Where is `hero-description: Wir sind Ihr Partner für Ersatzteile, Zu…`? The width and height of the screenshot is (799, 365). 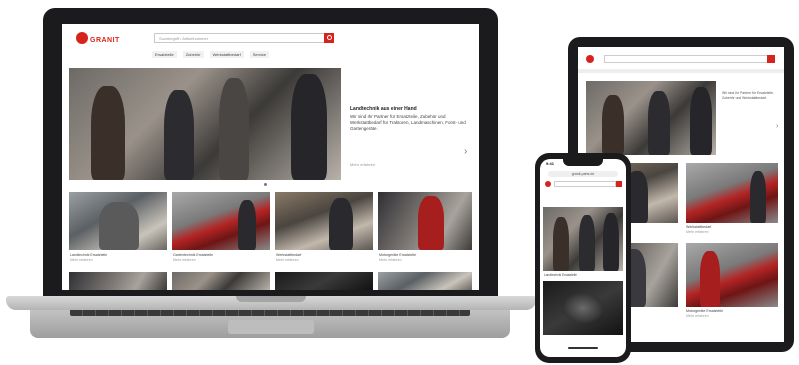 hero-description: Wir sind Ihr Partner für Ersatzteile, Zu… is located at coordinates (408, 122).